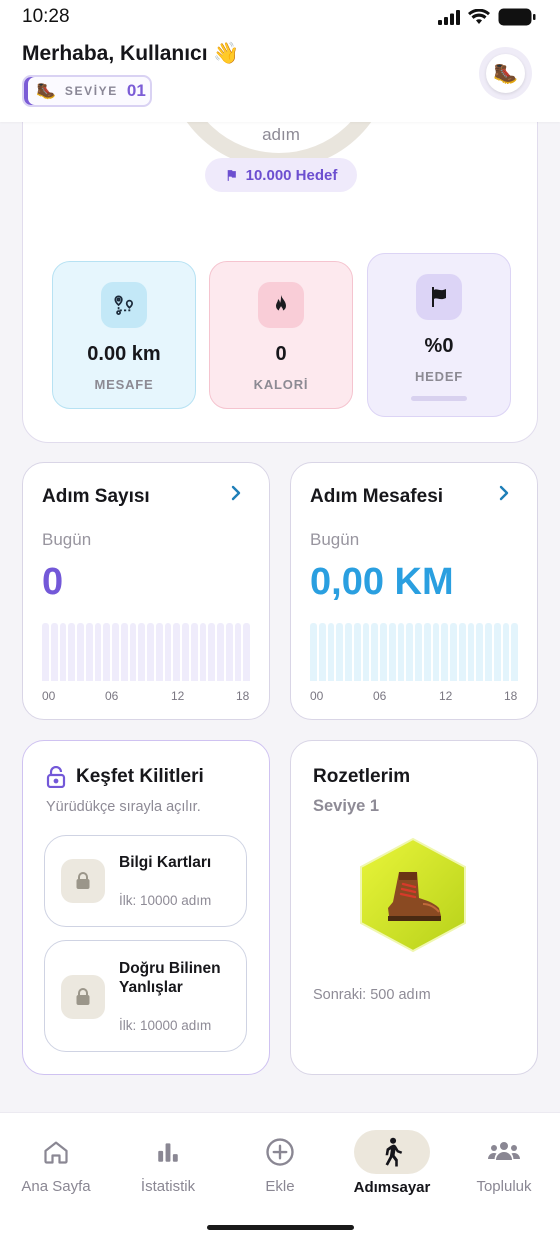 This screenshot has height=1244, width=560. Describe the element at coordinates (145, 996) in the screenshot. I see `lock-item-misconceptions: Doğru Bilinen Yanlışlar İlk: 10000 adım` at that location.